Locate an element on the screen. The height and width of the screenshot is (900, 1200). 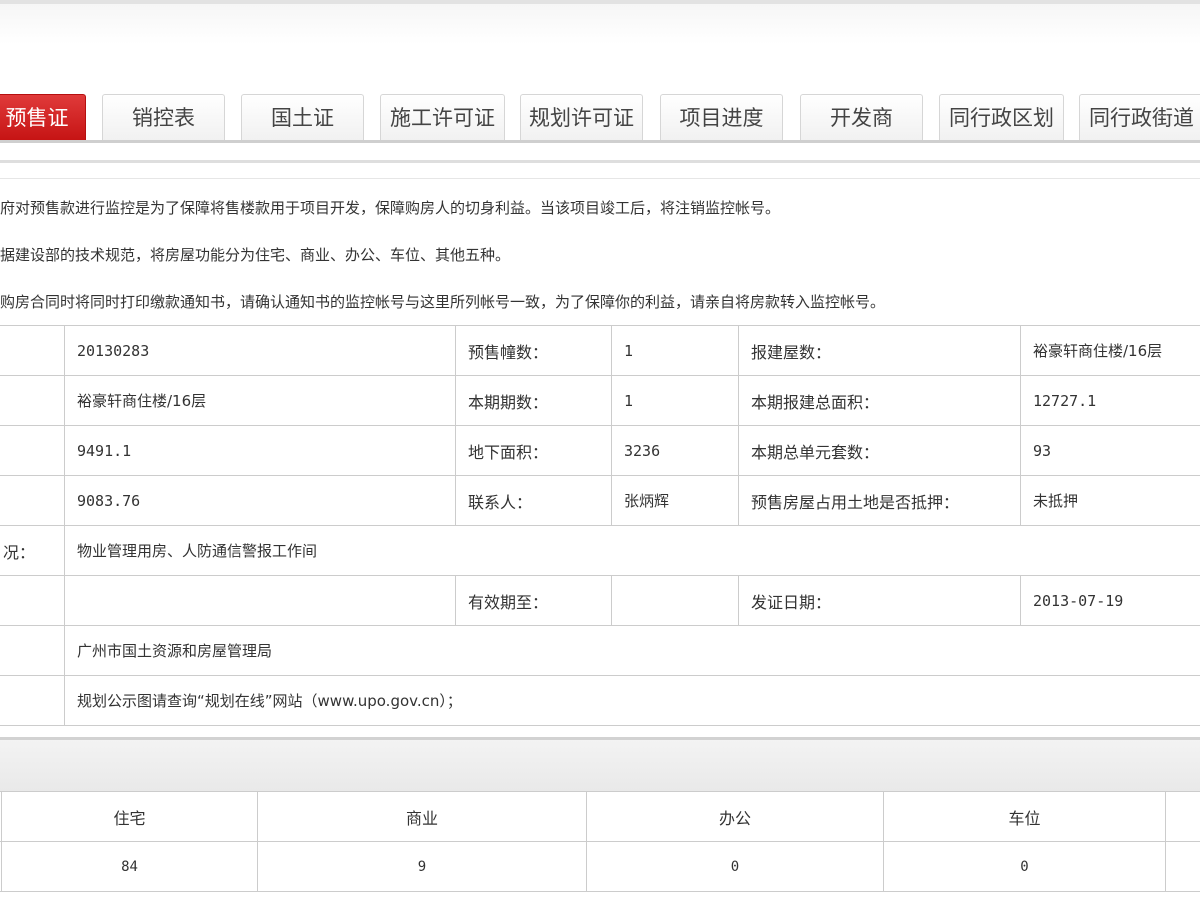
tab-construction-permit: 施工许可证 is located at coordinates (442, 117).